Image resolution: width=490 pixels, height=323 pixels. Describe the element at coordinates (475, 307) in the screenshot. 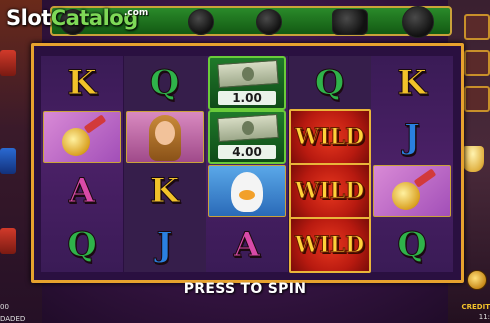

I see `credit-label: CREDIT` at that location.